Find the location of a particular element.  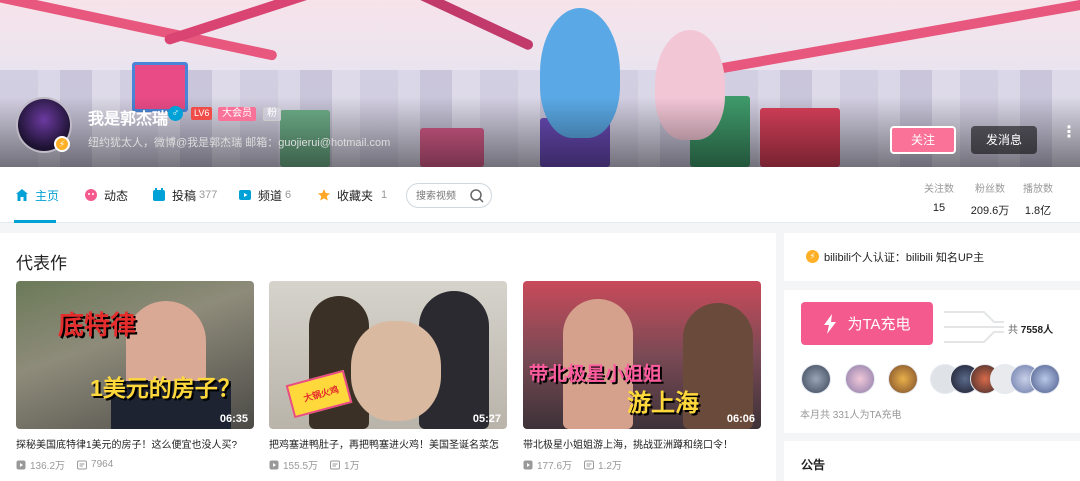

play-count: 177.6万 is located at coordinates (547, 464).